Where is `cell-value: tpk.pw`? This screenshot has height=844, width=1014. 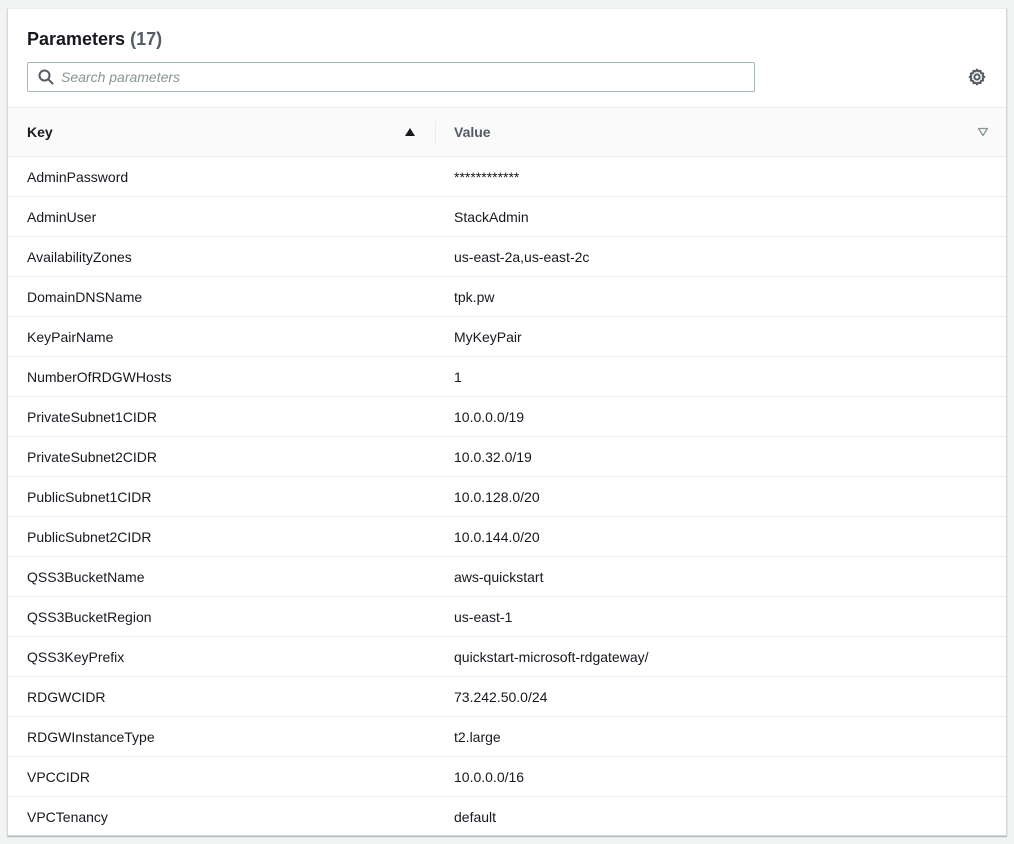 cell-value: tpk.pw is located at coordinates (474, 297).